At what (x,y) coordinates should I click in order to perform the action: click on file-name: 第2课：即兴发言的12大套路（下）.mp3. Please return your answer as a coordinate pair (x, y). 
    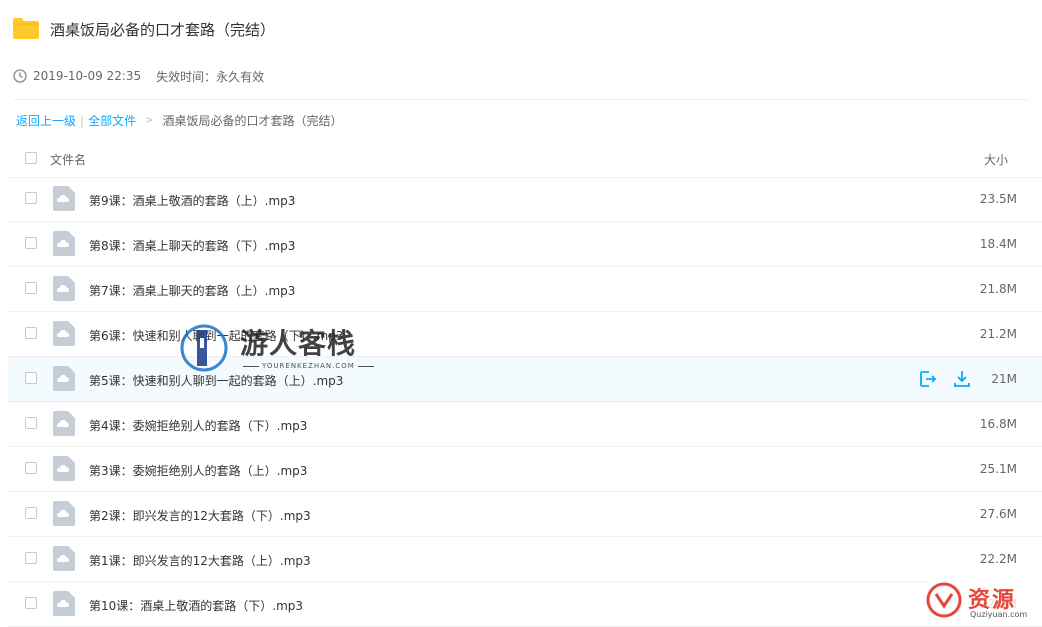
    Looking at the image, I should click on (200, 515).